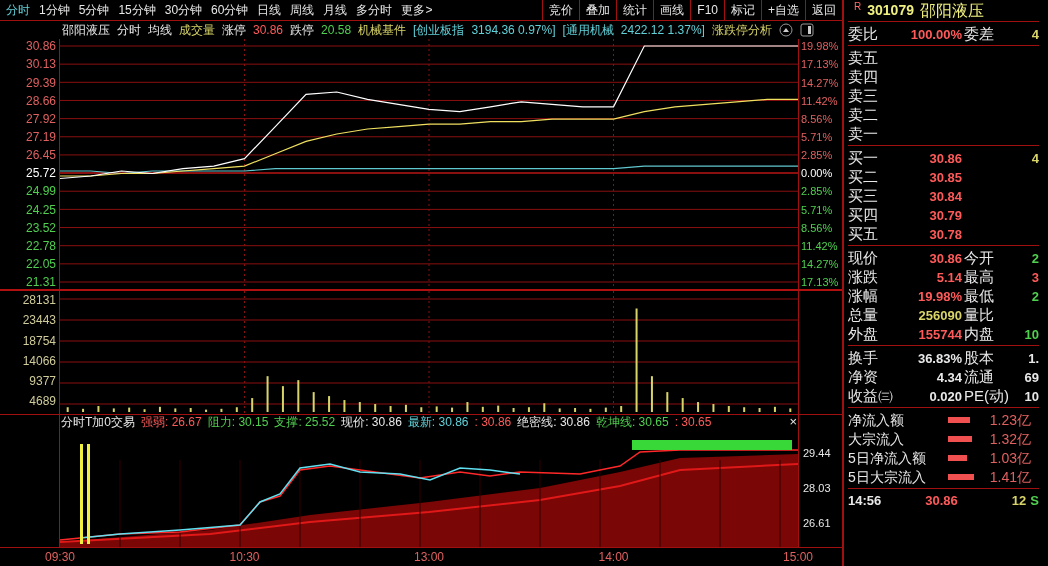  What do you see at coordinates (945, 234) in the screenshot?
I see `quote-value: 30.78` at bounding box center [945, 234].